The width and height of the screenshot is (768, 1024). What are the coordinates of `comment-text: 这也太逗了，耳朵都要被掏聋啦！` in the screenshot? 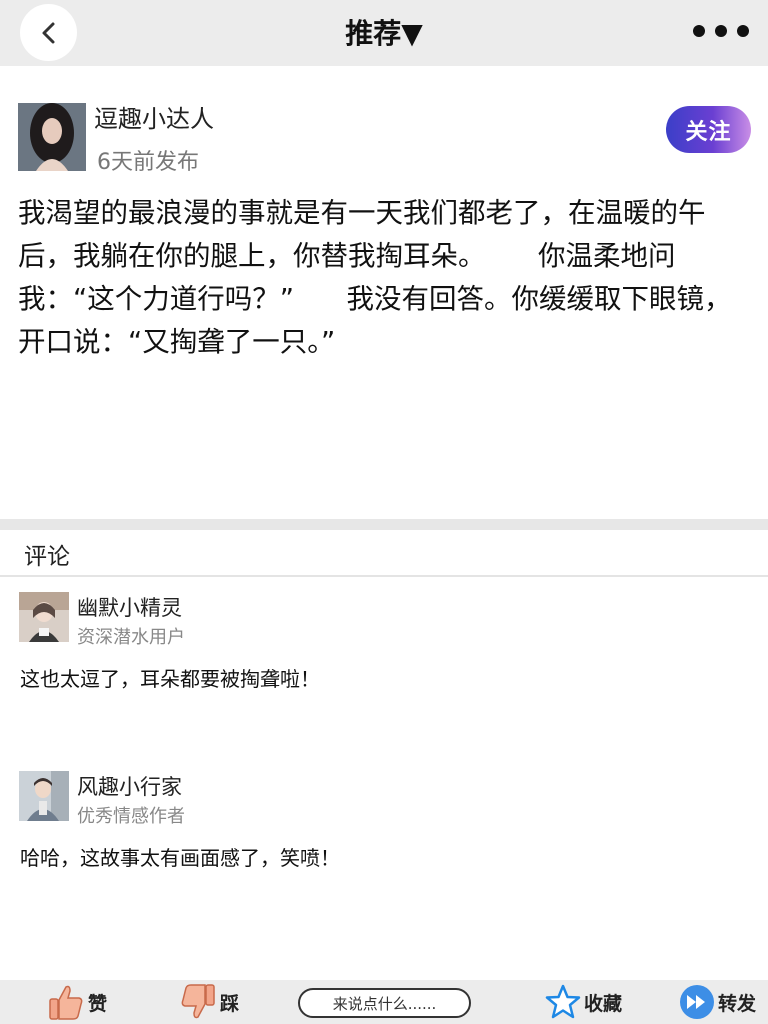 It's located at (170, 679).